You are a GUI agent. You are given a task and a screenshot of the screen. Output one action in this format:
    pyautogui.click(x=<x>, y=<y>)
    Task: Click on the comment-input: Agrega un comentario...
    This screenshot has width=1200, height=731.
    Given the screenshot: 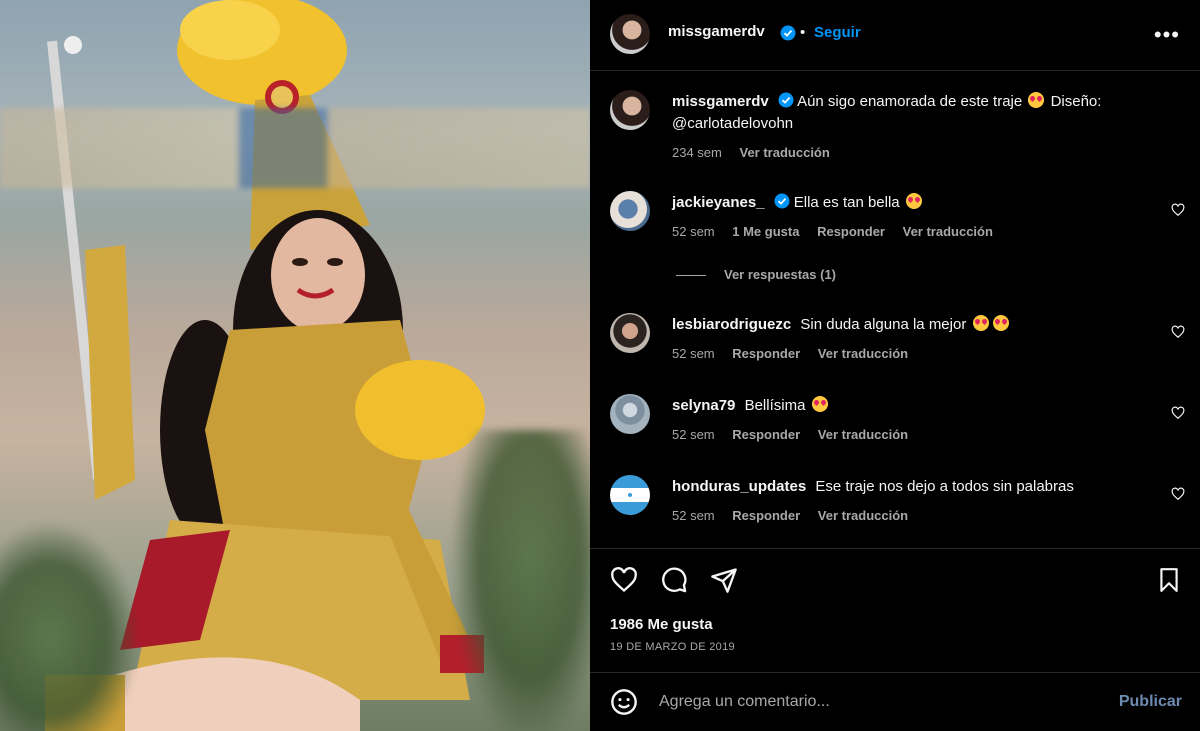 What is the action you would take?
    pyautogui.click(x=744, y=702)
    